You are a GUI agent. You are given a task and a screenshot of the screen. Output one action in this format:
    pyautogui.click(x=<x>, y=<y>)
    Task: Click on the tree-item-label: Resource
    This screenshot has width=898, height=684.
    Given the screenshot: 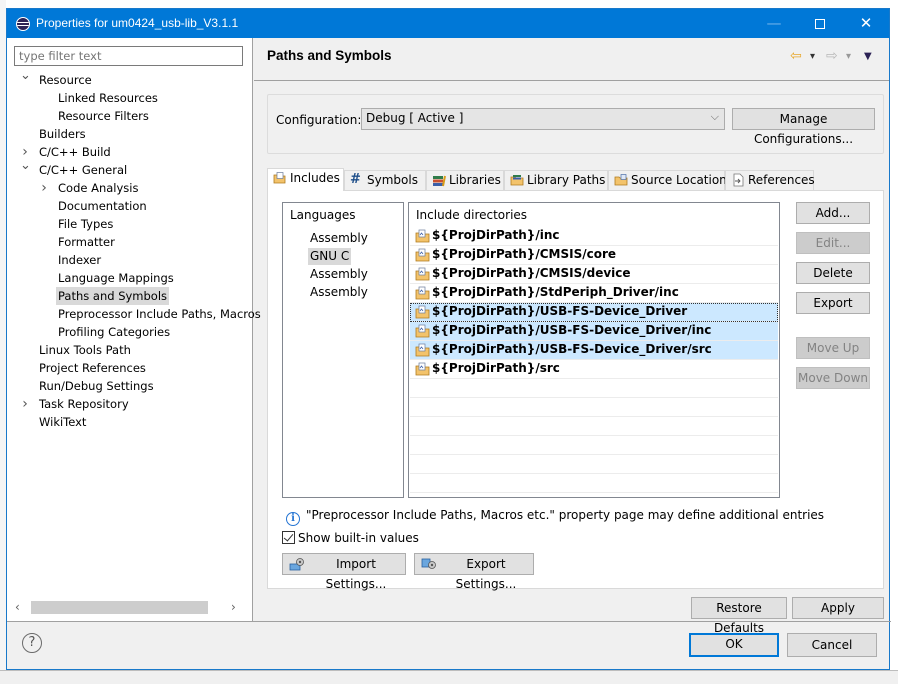 What is the action you would take?
    pyautogui.click(x=65, y=80)
    